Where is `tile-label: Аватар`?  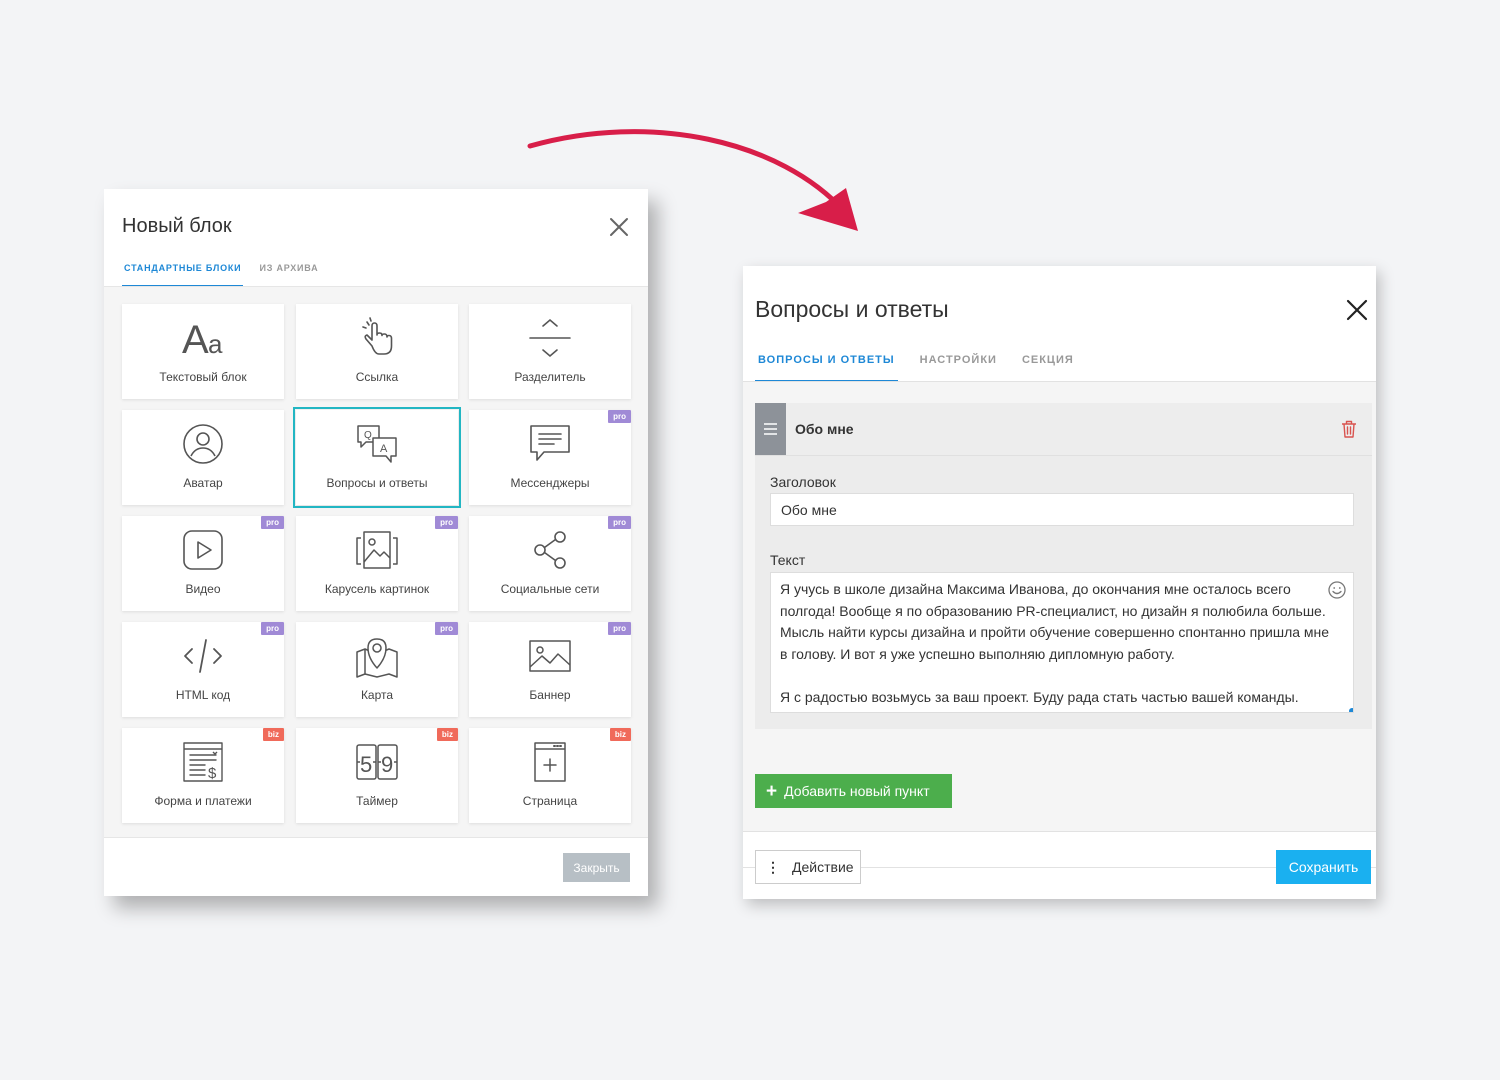 tile-label: Аватар is located at coordinates (203, 483).